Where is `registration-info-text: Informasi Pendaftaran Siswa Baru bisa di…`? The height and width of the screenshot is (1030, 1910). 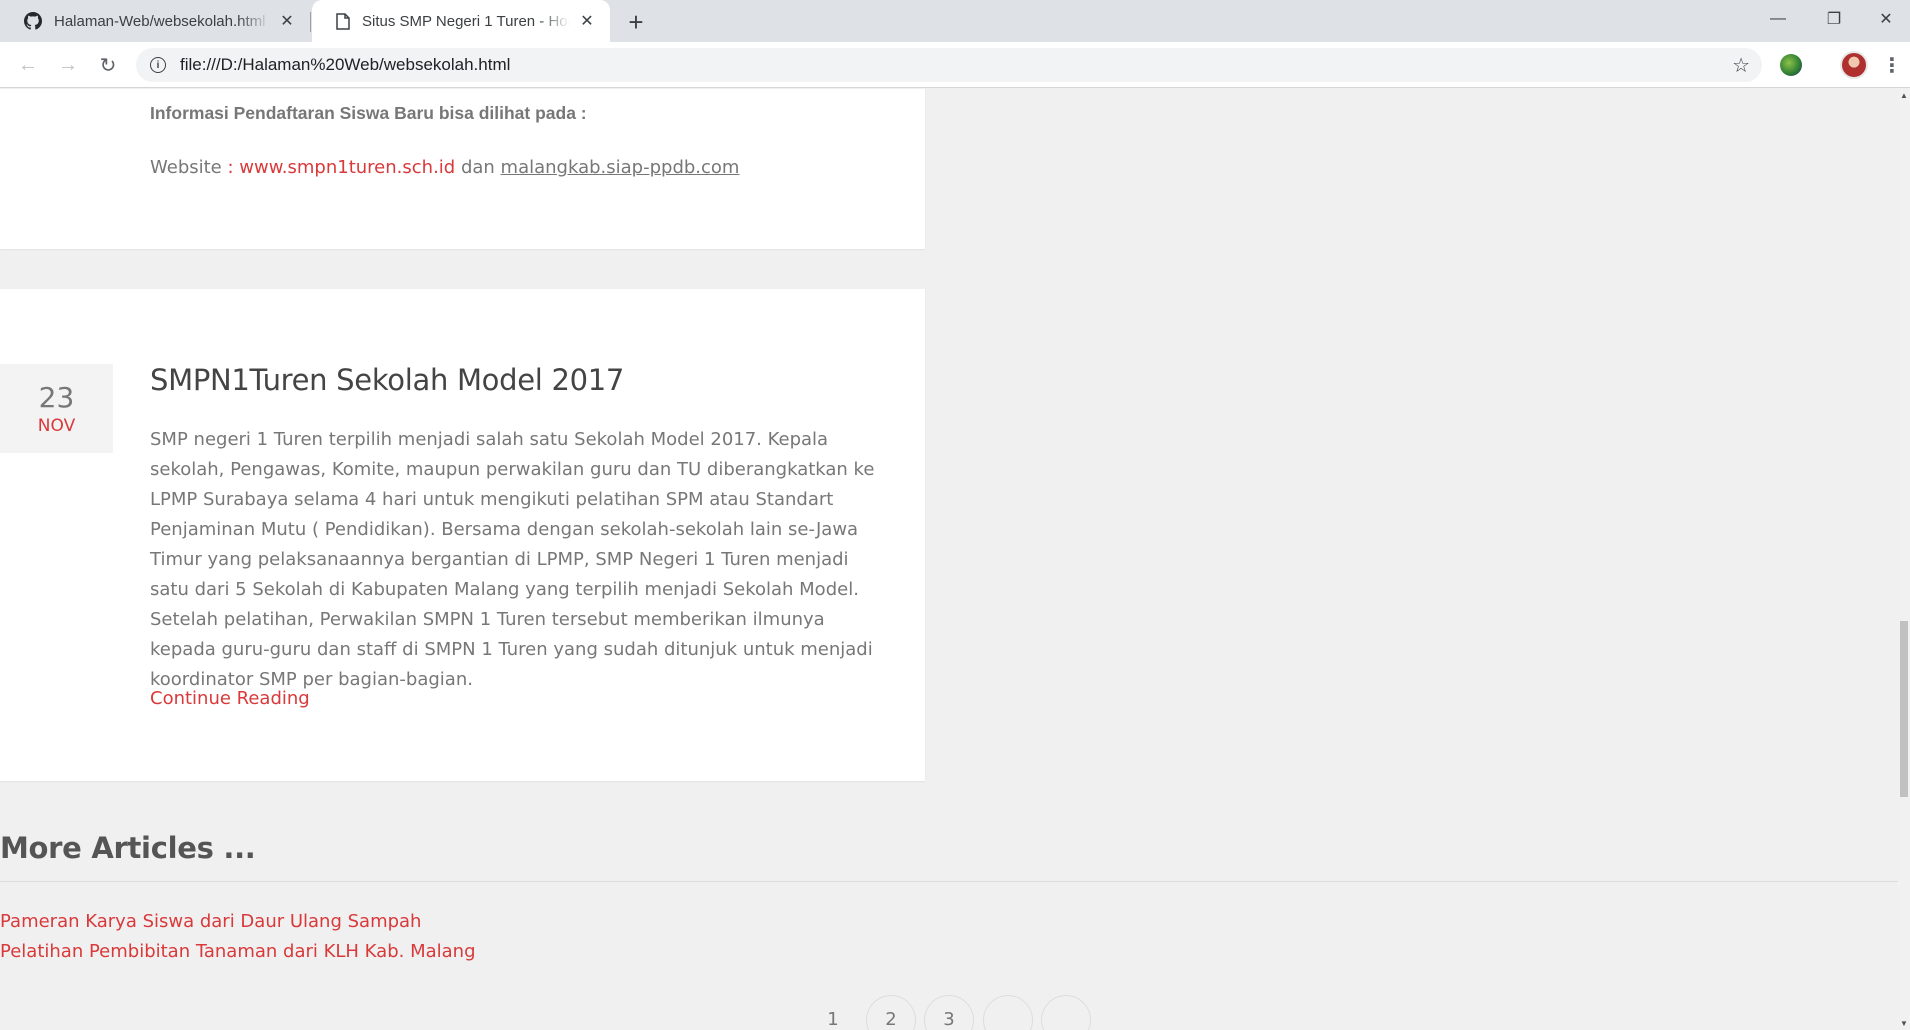
registration-info-text: Informasi Pendaftaran Siswa Baru bisa di… is located at coordinates (368, 113).